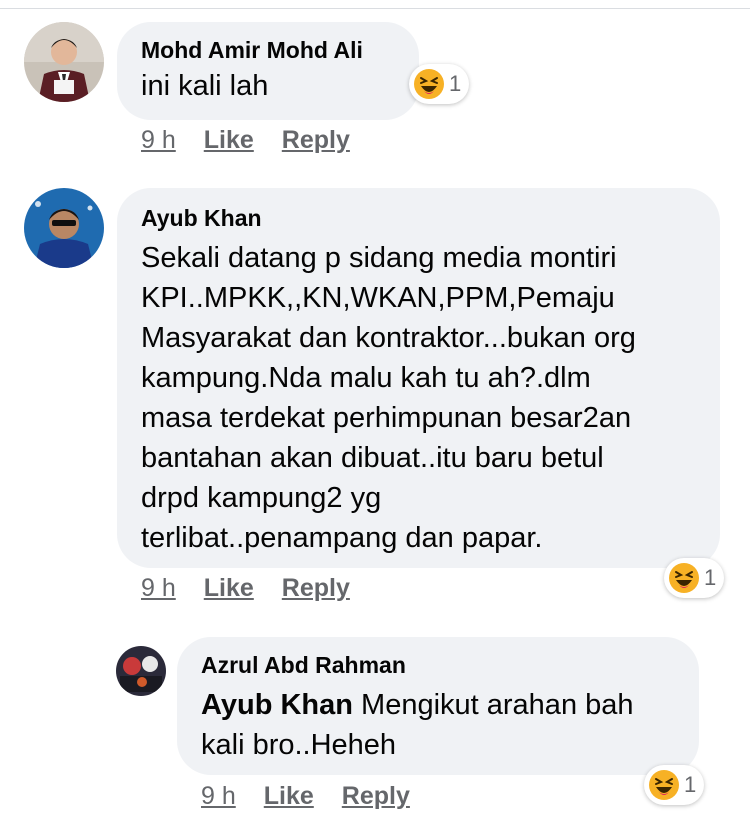 This screenshot has height=823, width=750. Describe the element at coordinates (366, 378) in the screenshot. I see `comment-text-line: kampung.Nda malu kah tu ah?.dlm` at that location.